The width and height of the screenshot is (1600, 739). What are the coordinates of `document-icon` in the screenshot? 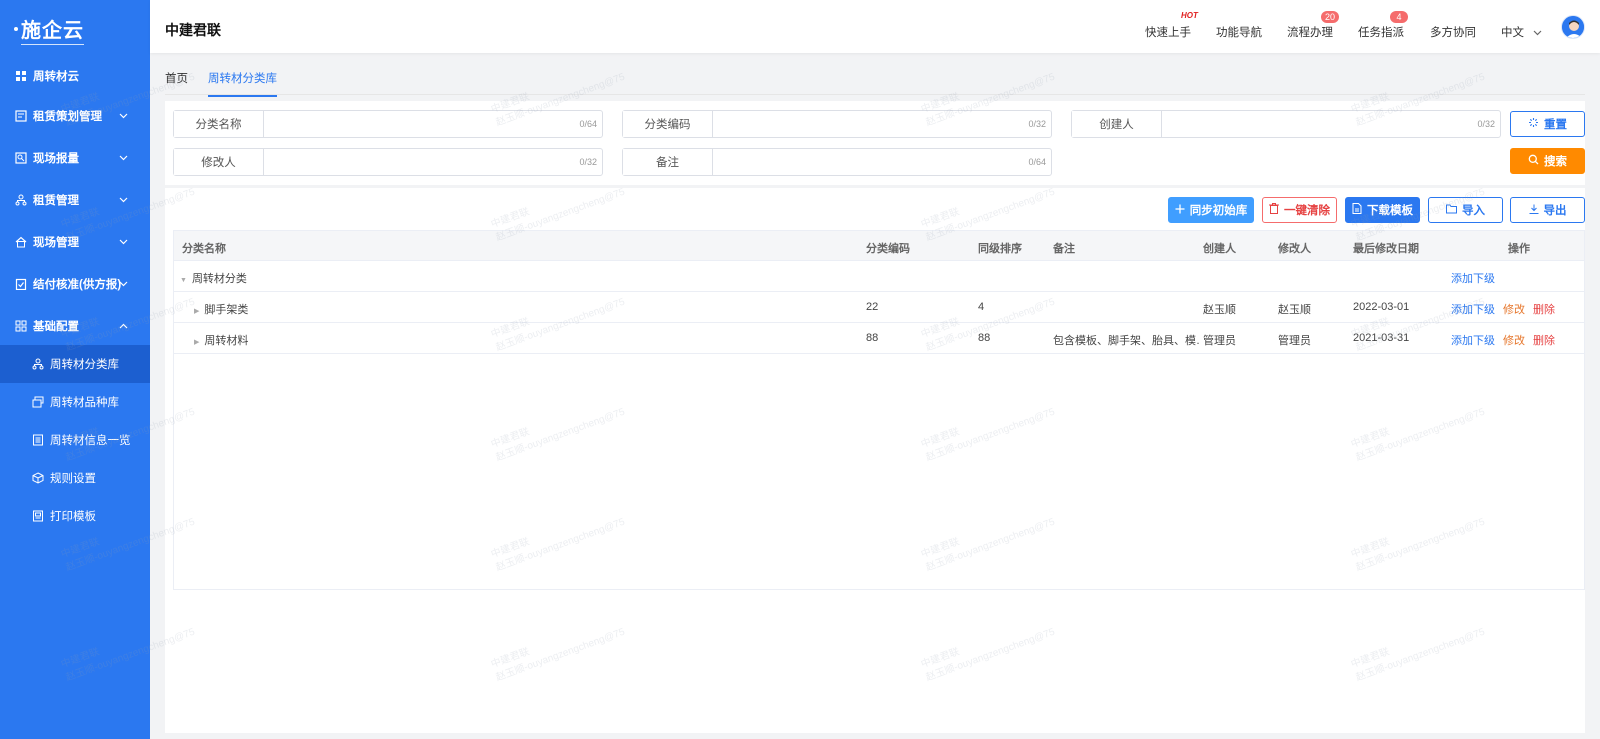 It's located at (1357, 210).